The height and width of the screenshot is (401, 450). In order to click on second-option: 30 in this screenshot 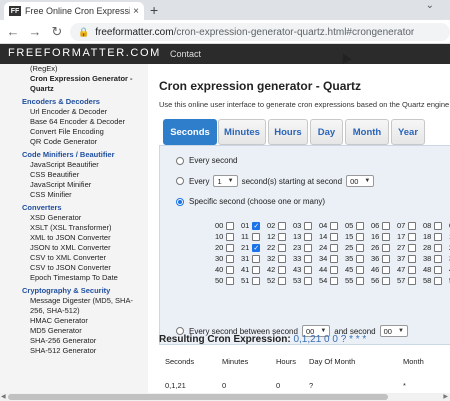, I will do `click(225, 258)`.